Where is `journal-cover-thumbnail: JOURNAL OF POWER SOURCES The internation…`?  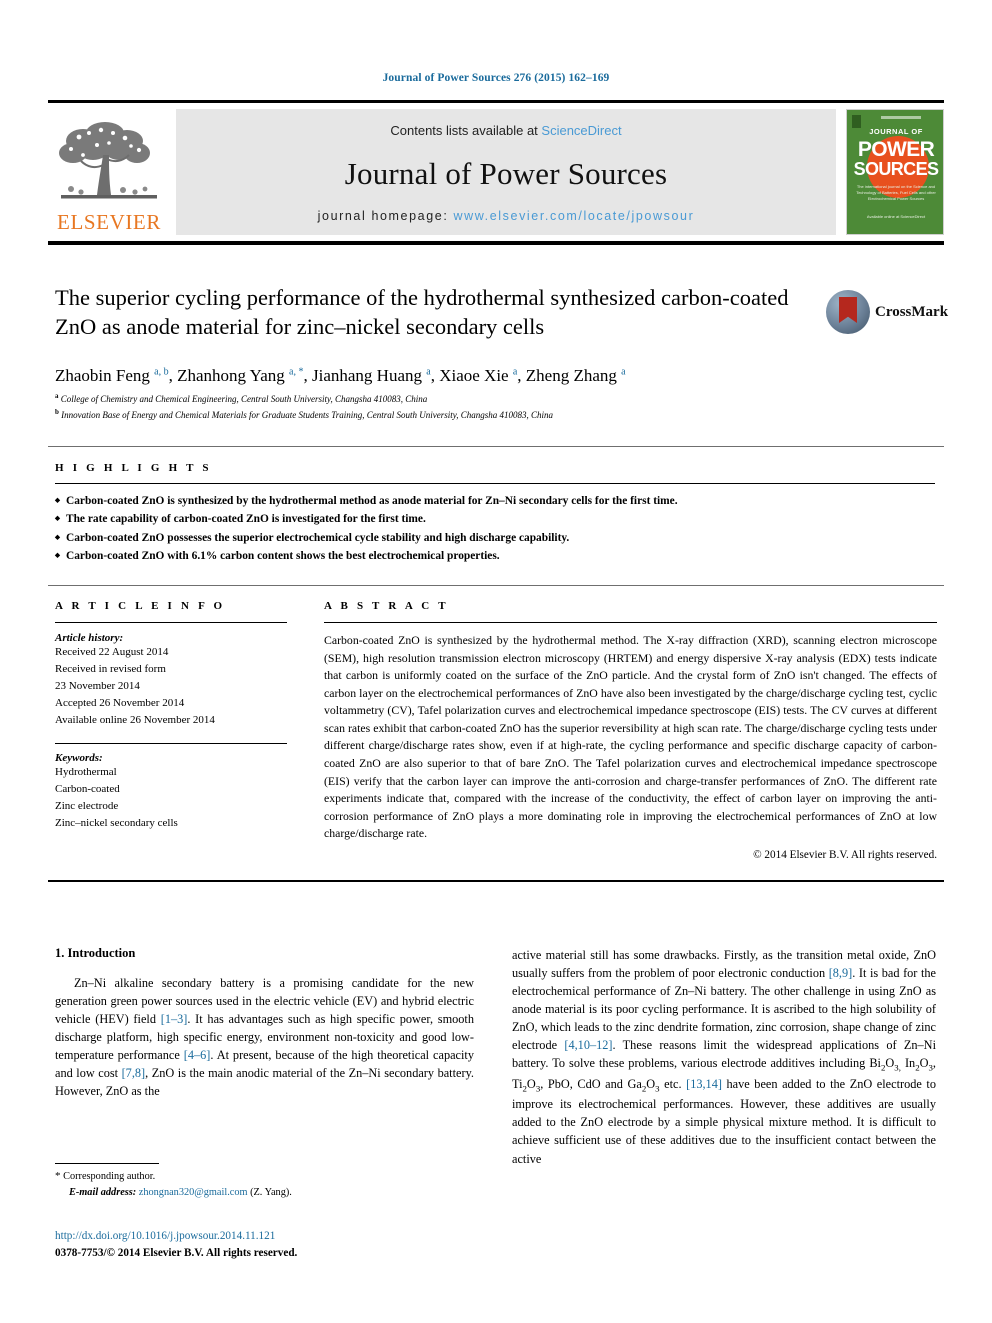
journal-cover-thumbnail: JOURNAL OF POWER SOURCES The internation… is located at coordinates (895, 172).